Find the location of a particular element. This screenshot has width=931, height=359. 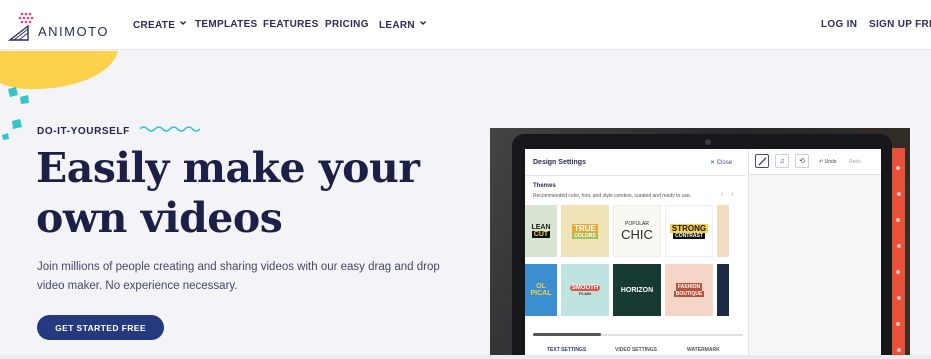

editor-toolbar-panel: ♫ ⟲ ↶ Undo Redo is located at coordinates (814, 254).